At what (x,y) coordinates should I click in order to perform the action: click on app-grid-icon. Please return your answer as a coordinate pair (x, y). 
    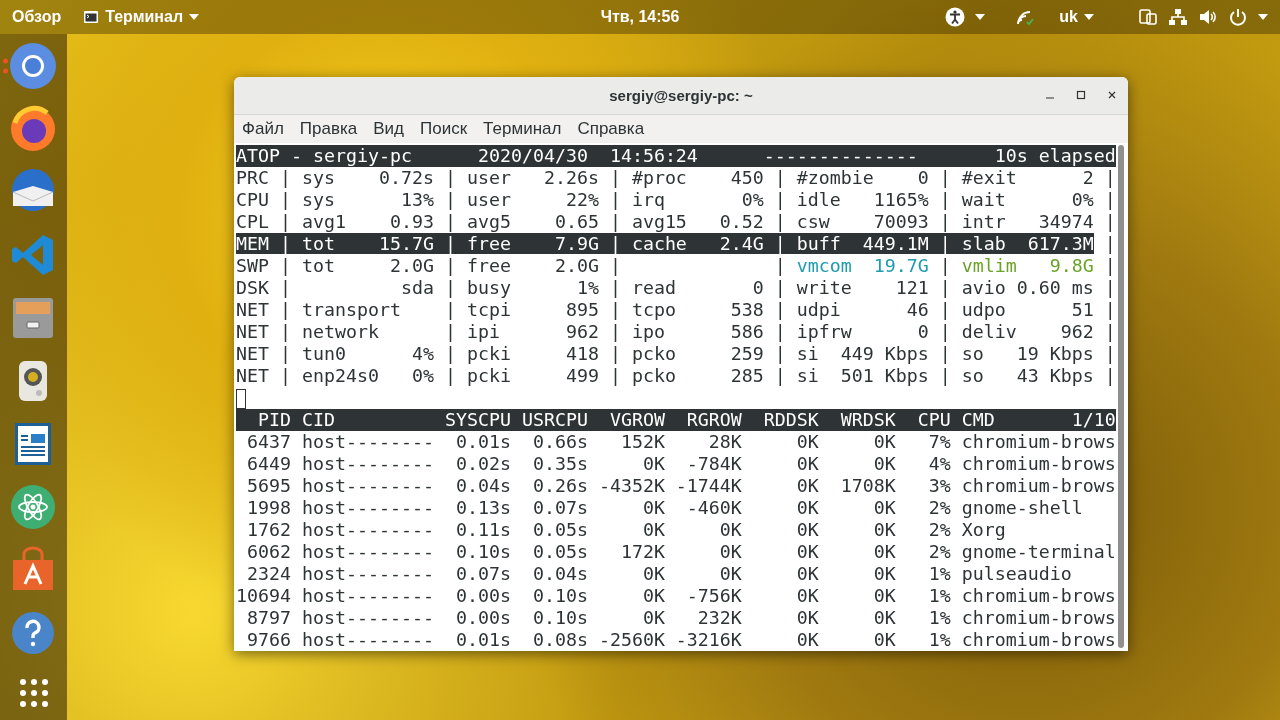
    Looking at the image, I should click on (33, 693).